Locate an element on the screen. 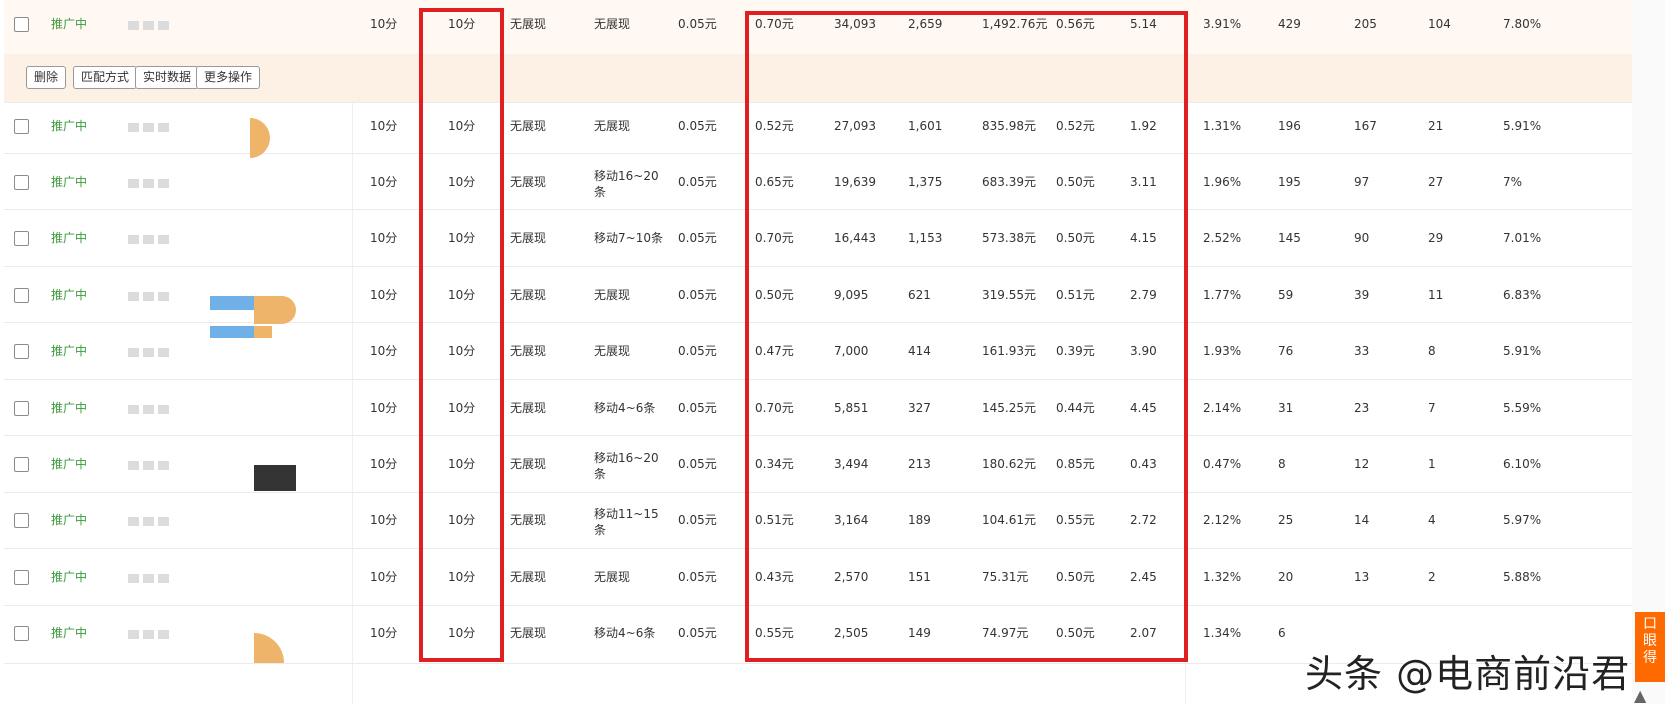 This screenshot has width=1665, height=705. match-button: 匹配方式 is located at coordinates (105, 77).